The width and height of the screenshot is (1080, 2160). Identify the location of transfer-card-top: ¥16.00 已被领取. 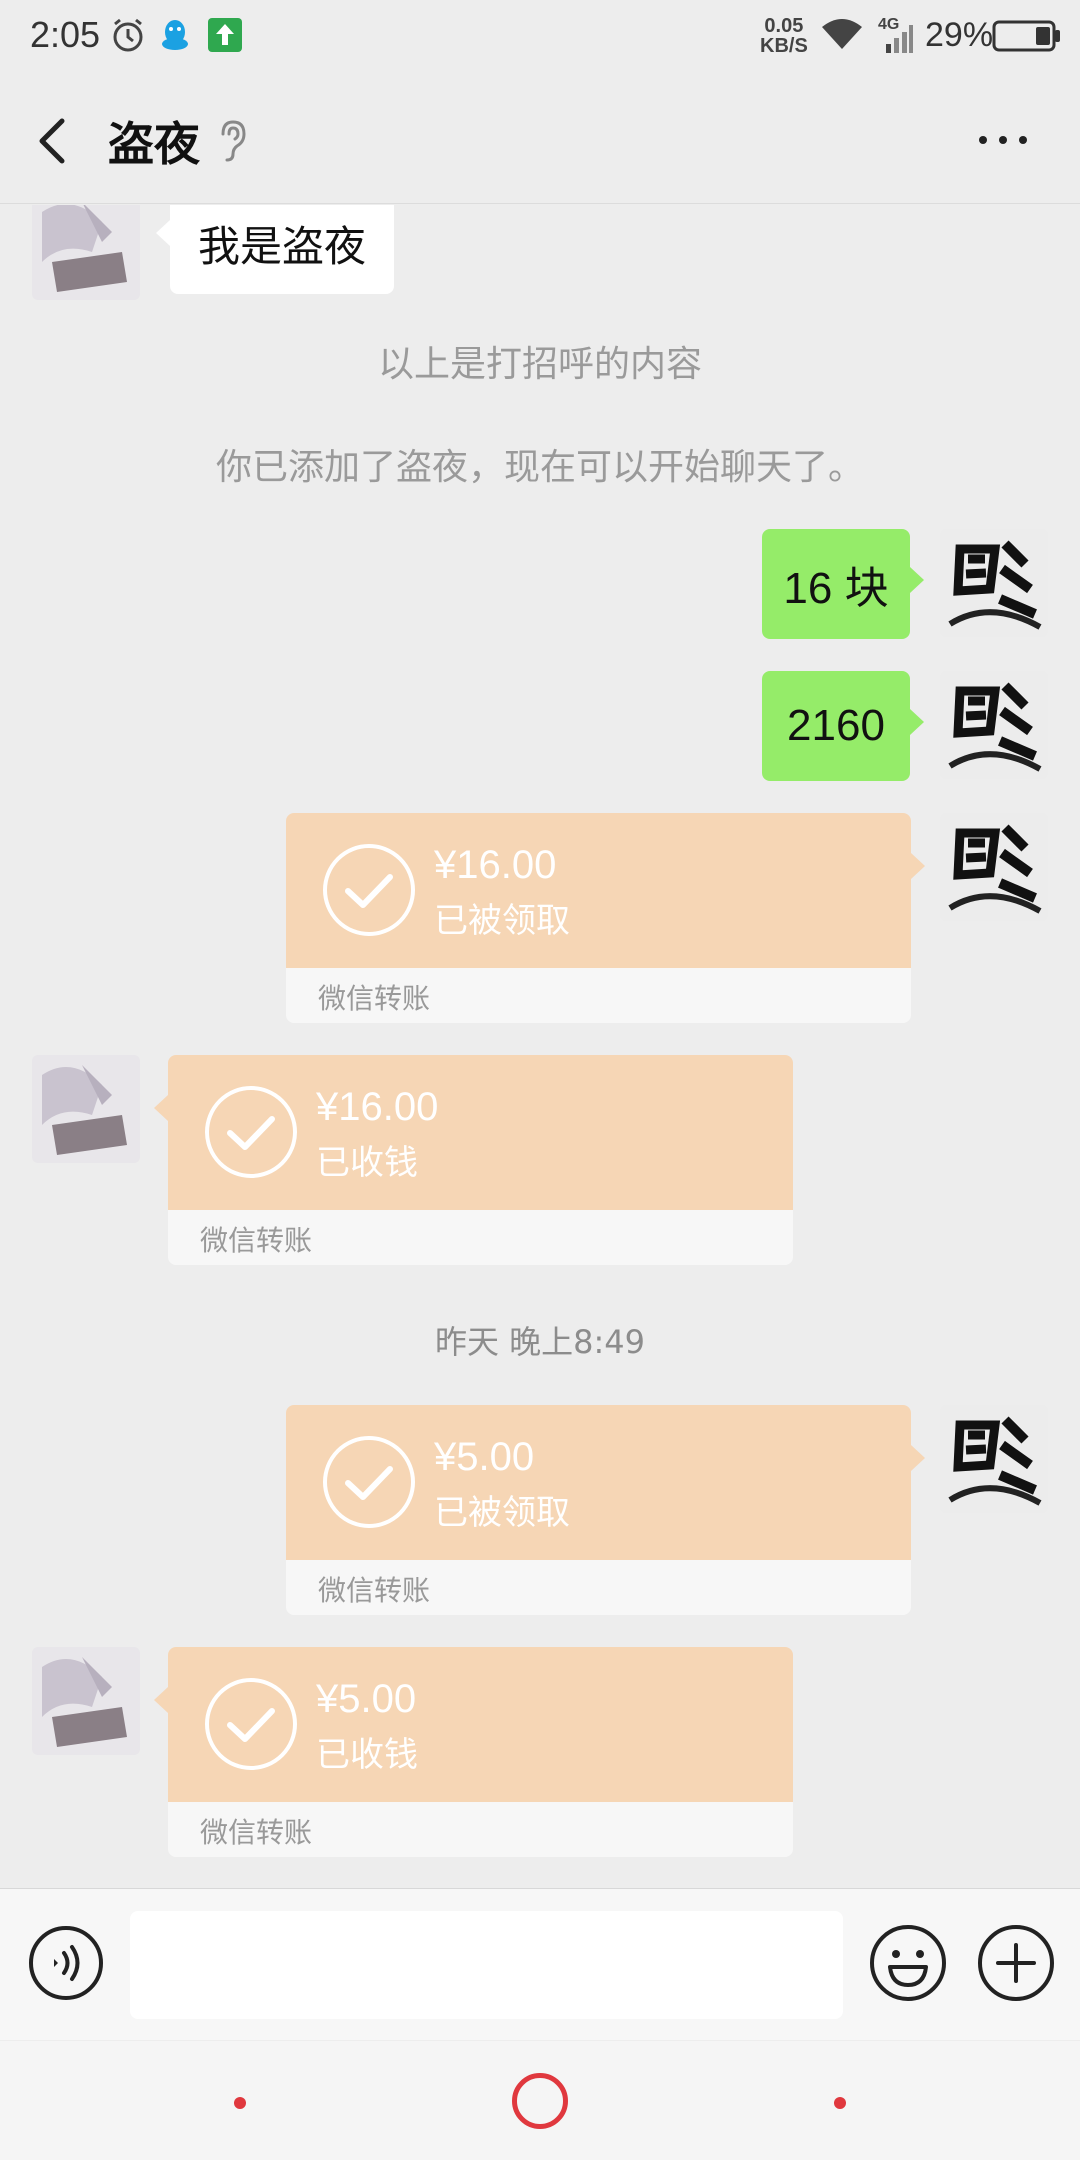
(605, 890).